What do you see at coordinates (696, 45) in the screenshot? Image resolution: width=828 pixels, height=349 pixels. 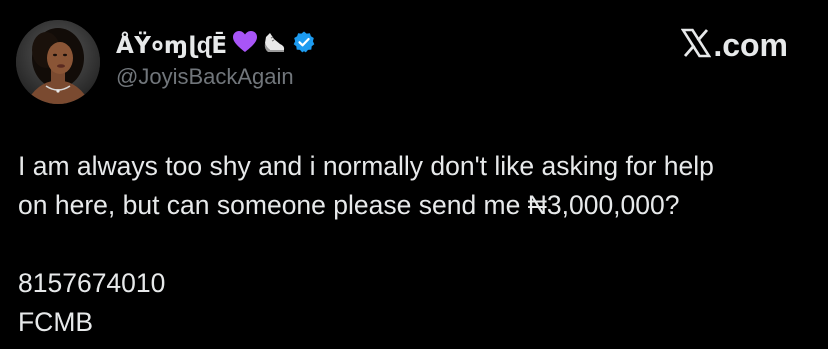 I see `x-logo-icon` at bounding box center [696, 45].